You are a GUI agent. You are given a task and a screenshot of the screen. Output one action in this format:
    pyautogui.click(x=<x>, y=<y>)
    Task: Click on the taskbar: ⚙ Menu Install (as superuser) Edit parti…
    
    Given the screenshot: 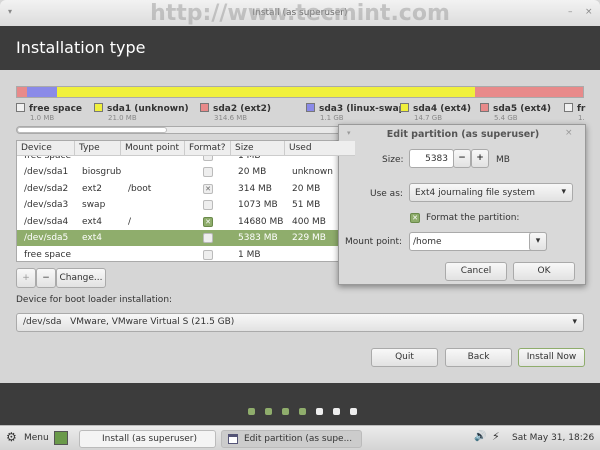 What is the action you would take?
    pyautogui.click(x=300, y=437)
    